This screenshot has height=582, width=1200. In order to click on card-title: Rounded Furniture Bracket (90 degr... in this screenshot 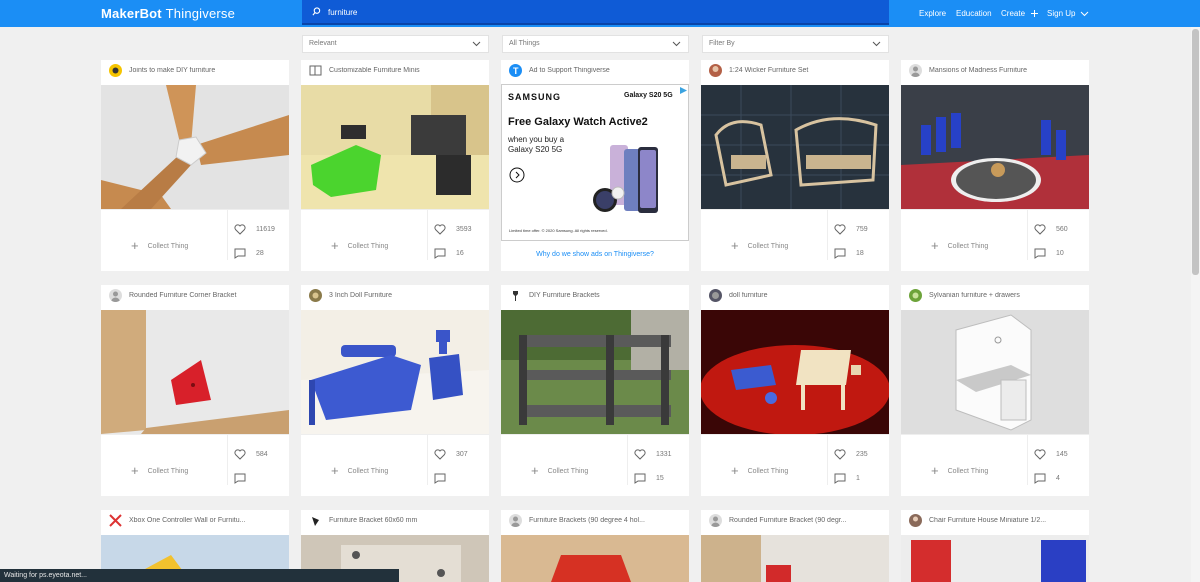, I will do `click(806, 520)`.